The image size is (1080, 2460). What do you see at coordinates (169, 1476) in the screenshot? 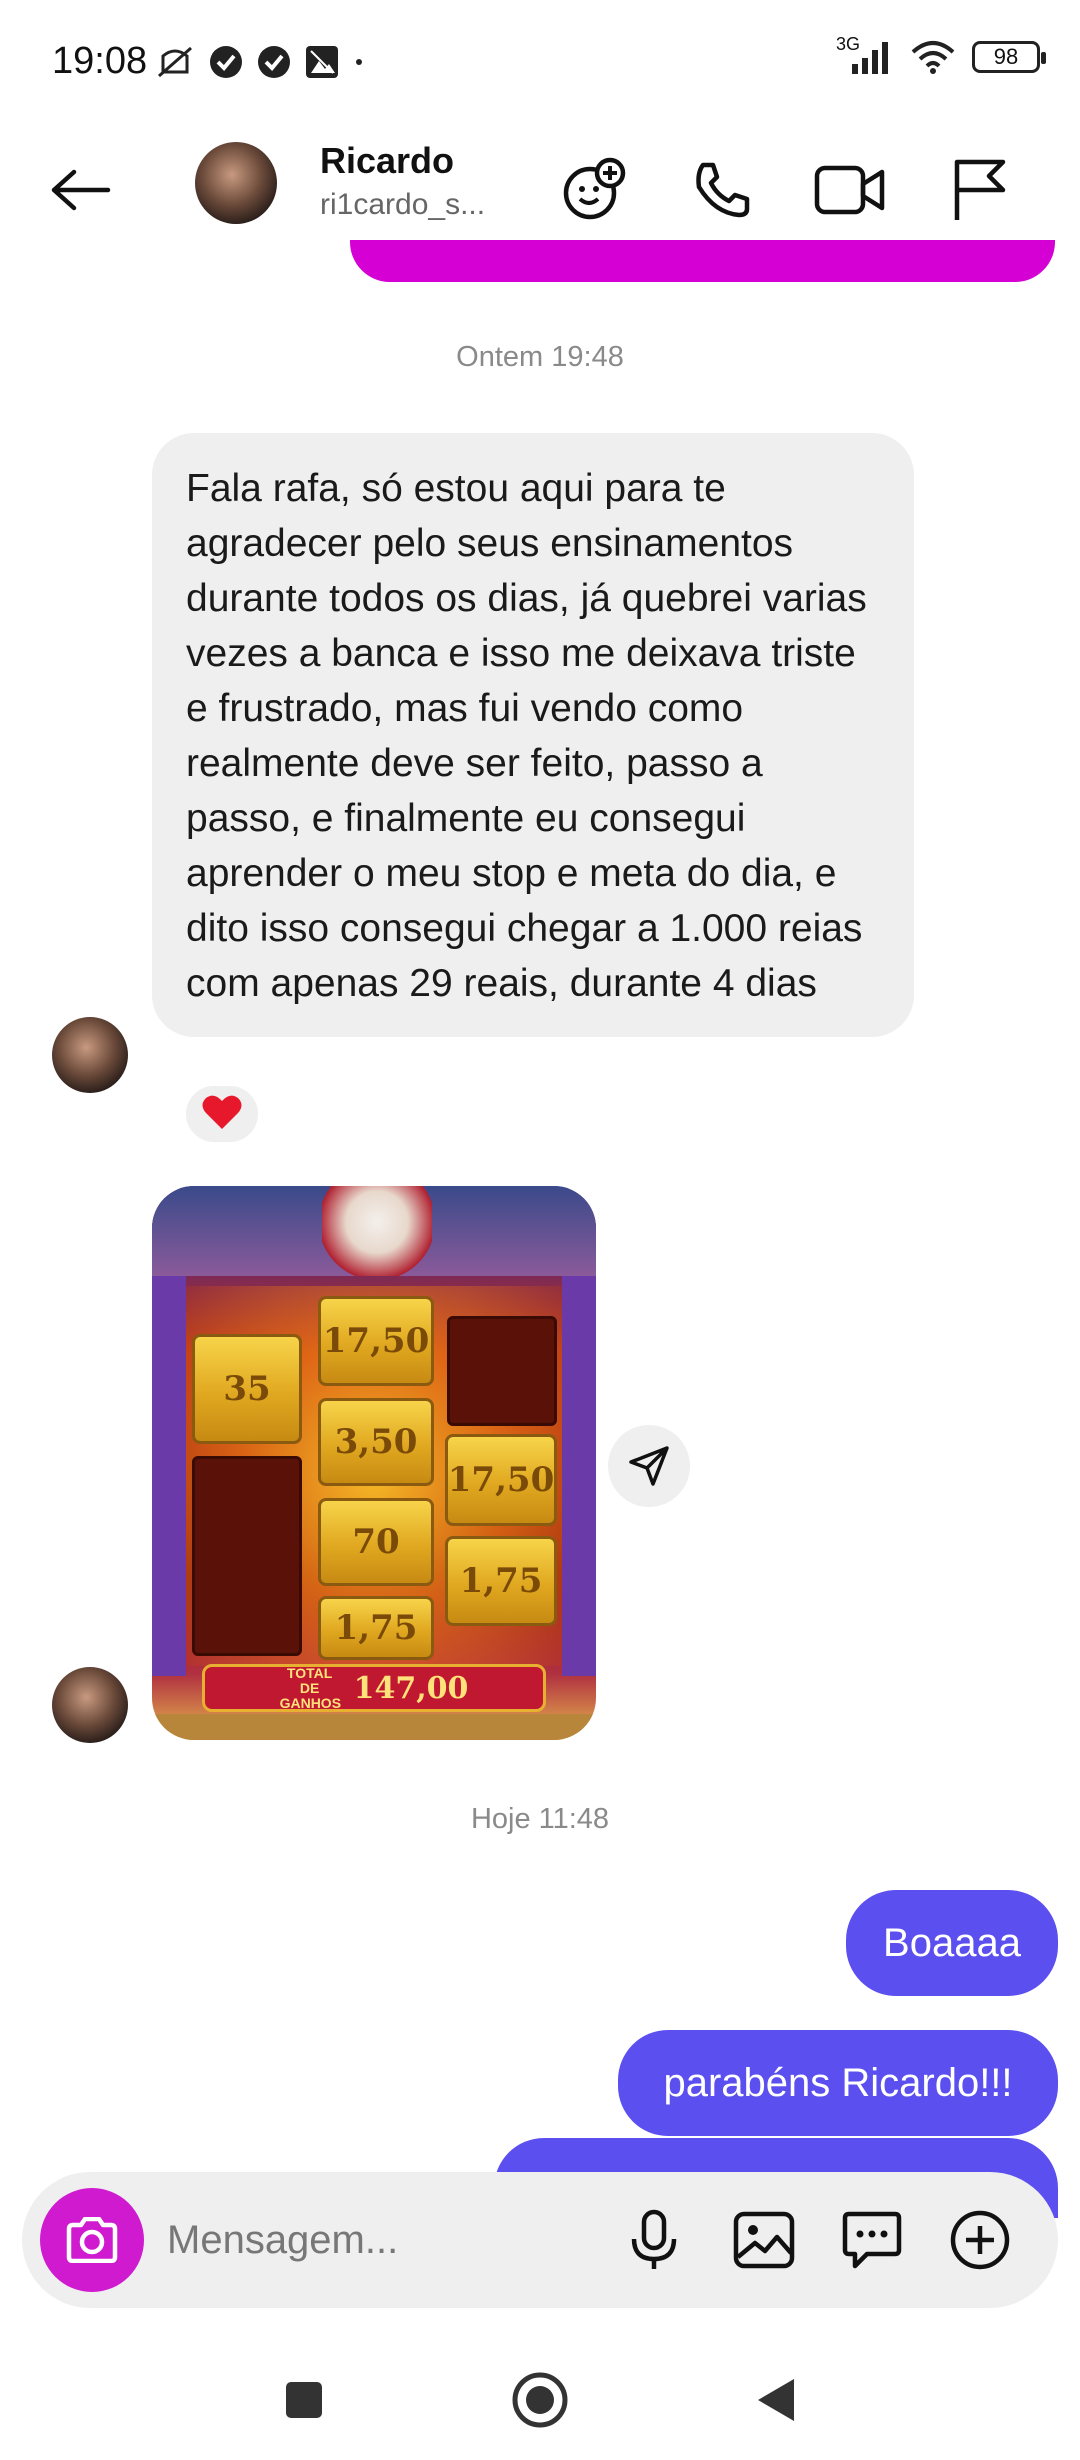
I see `game-left-rail` at bounding box center [169, 1476].